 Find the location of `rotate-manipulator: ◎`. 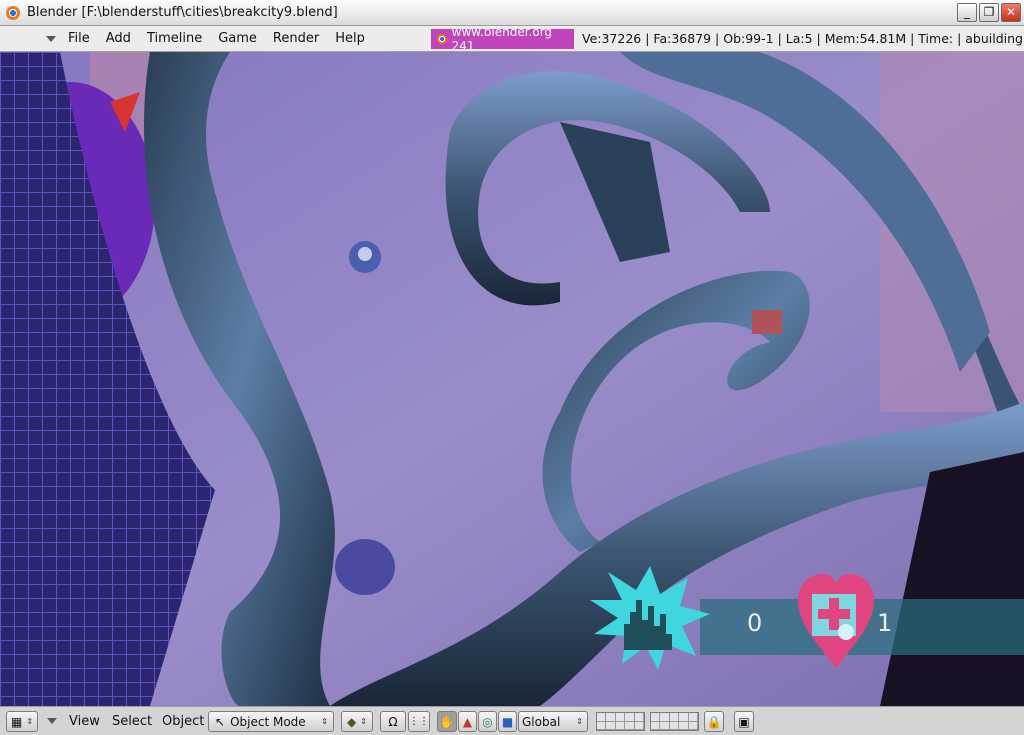

rotate-manipulator: ◎ is located at coordinates (487, 721).